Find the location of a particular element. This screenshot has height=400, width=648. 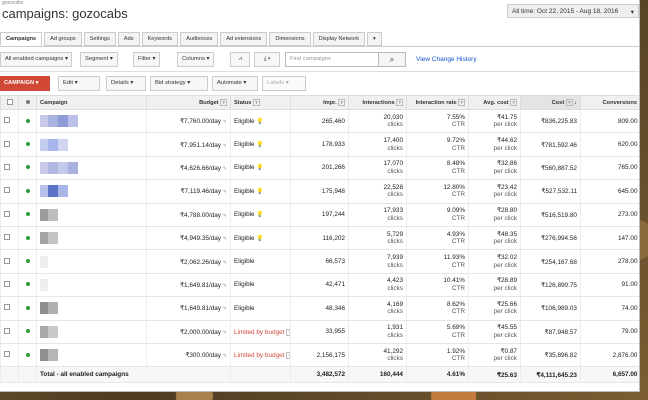

budget-cell: ₹4,788.00/day ✎ is located at coordinates (188, 215).